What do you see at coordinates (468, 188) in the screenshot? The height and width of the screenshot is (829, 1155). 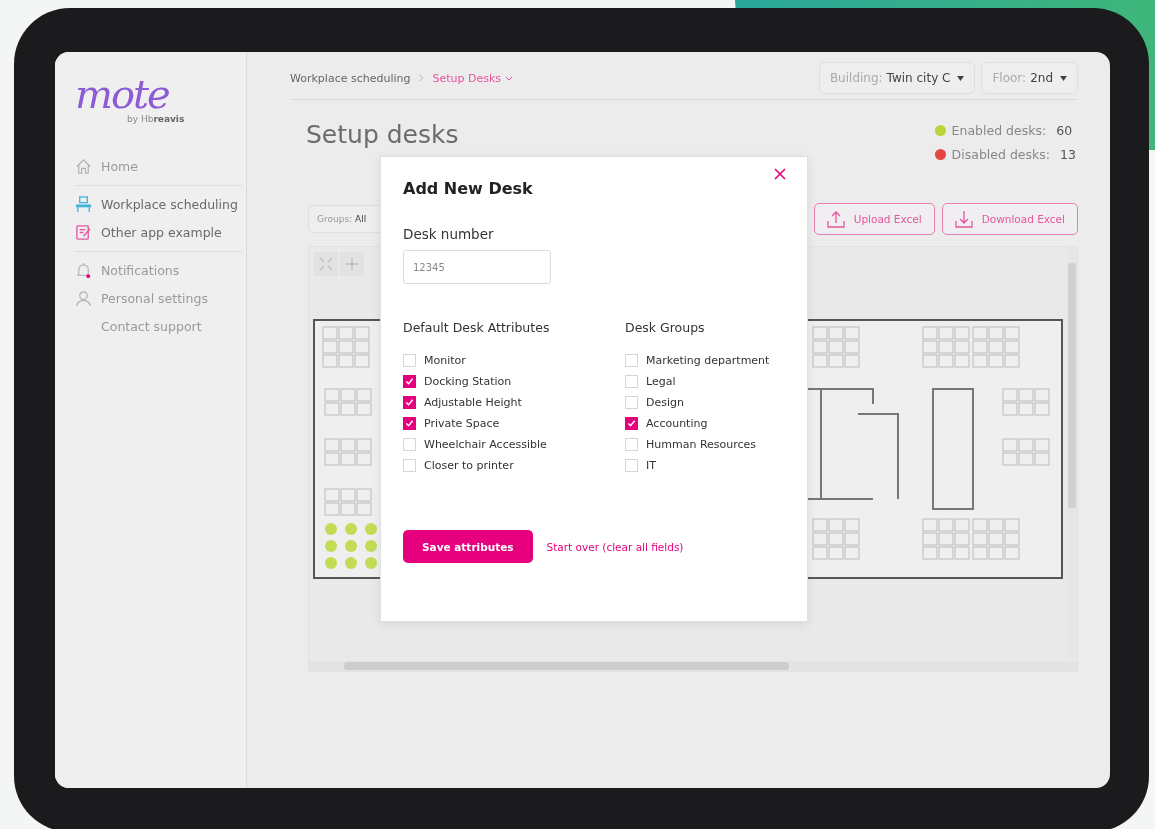 I see `dialog-title: Add New Desk` at bounding box center [468, 188].